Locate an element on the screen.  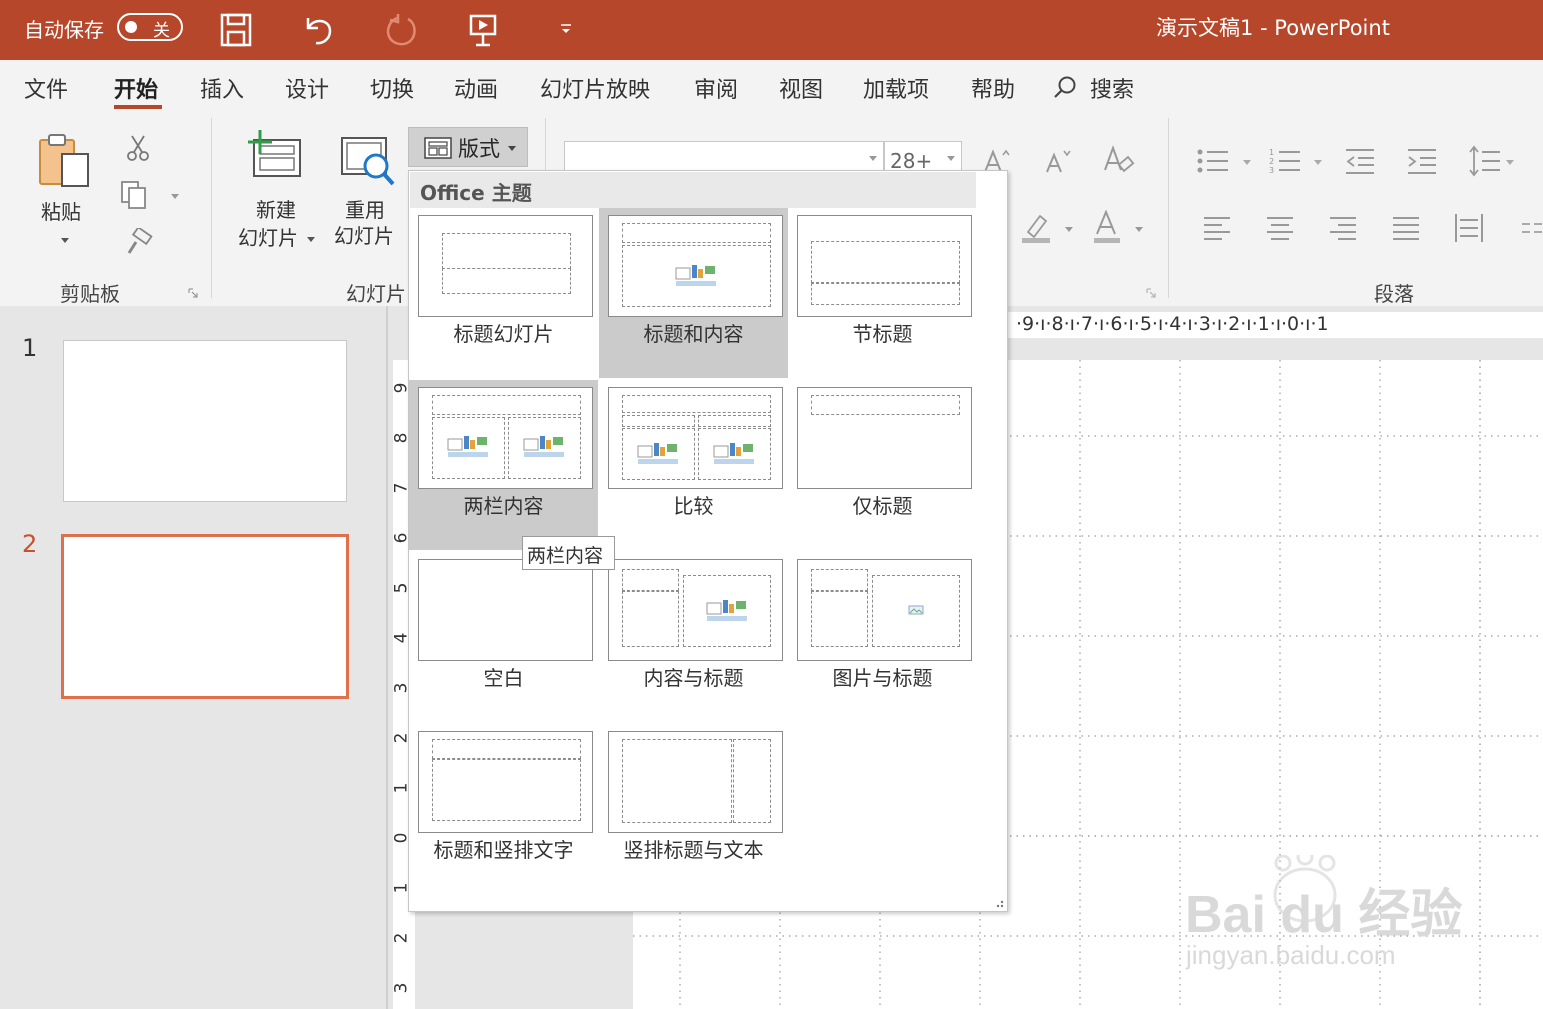
layout-section-header: 节标题 is located at coordinates (882, 293).